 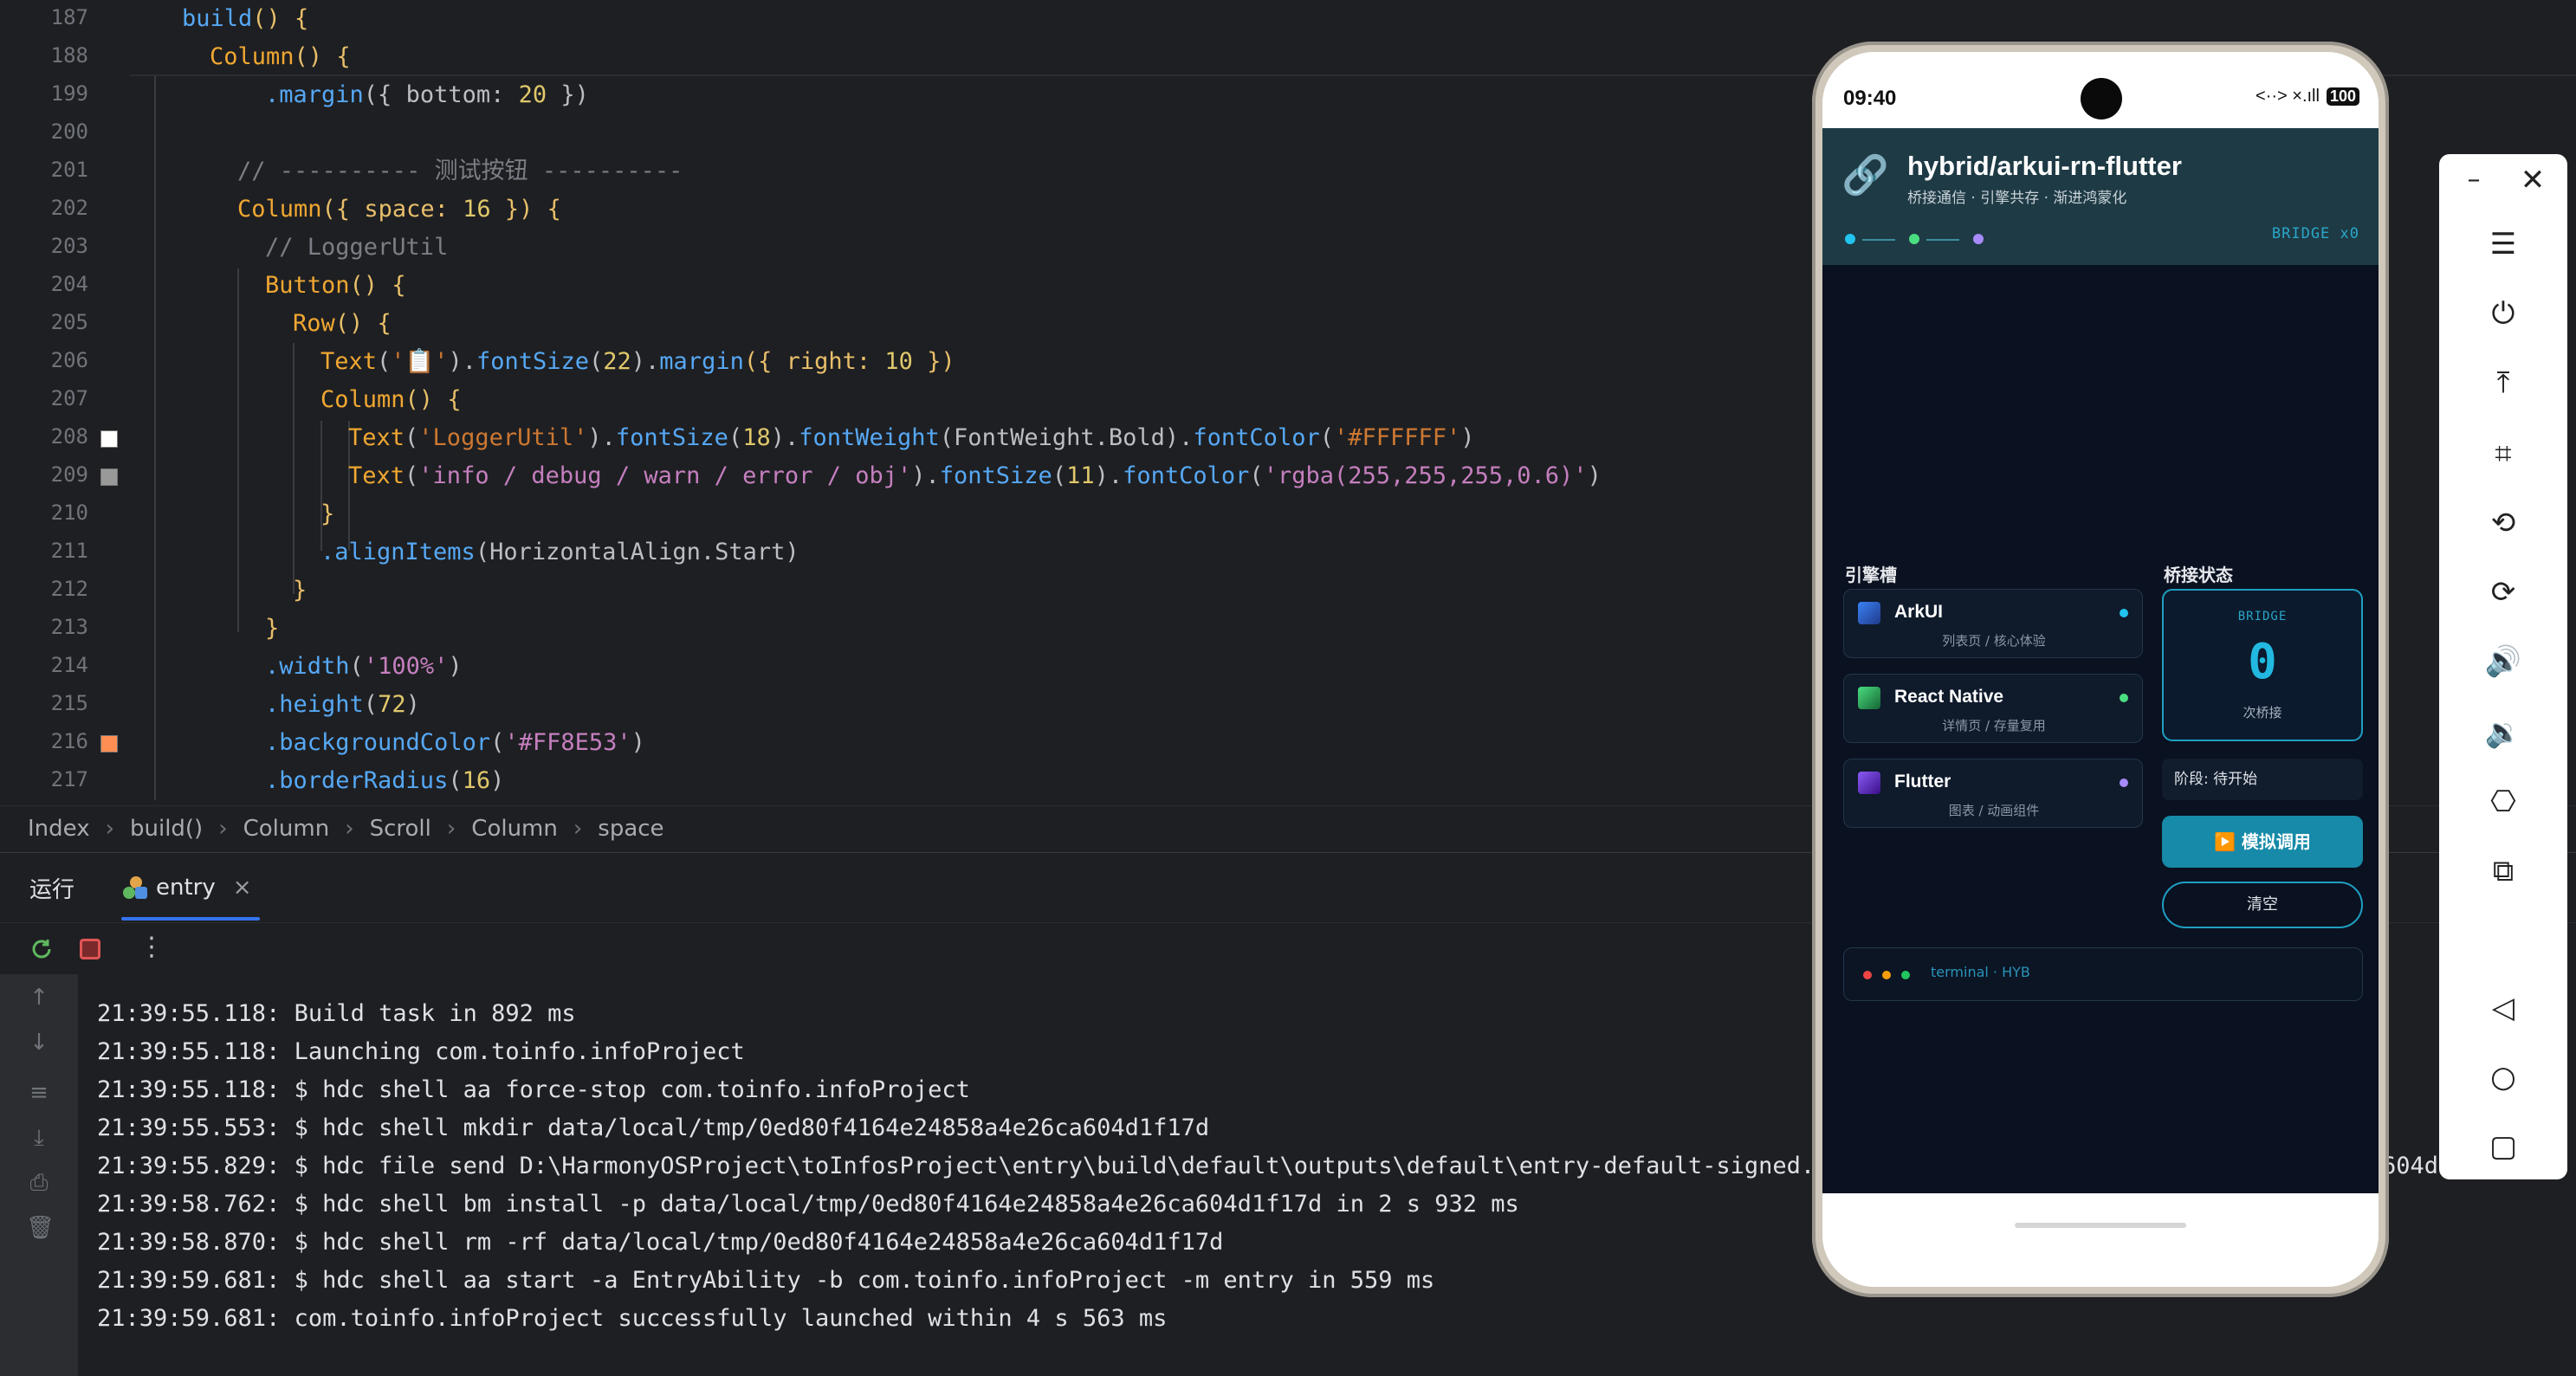 What do you see at coordinates (69, 741) in the screenshot?
I see `line-number: 216` at bounding box center [69, 741].